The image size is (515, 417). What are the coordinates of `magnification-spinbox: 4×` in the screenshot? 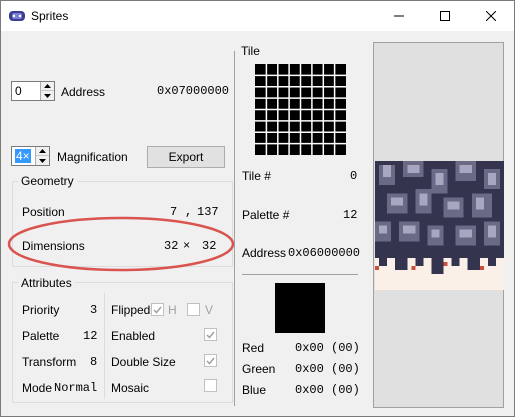 It's located at (30, 156).